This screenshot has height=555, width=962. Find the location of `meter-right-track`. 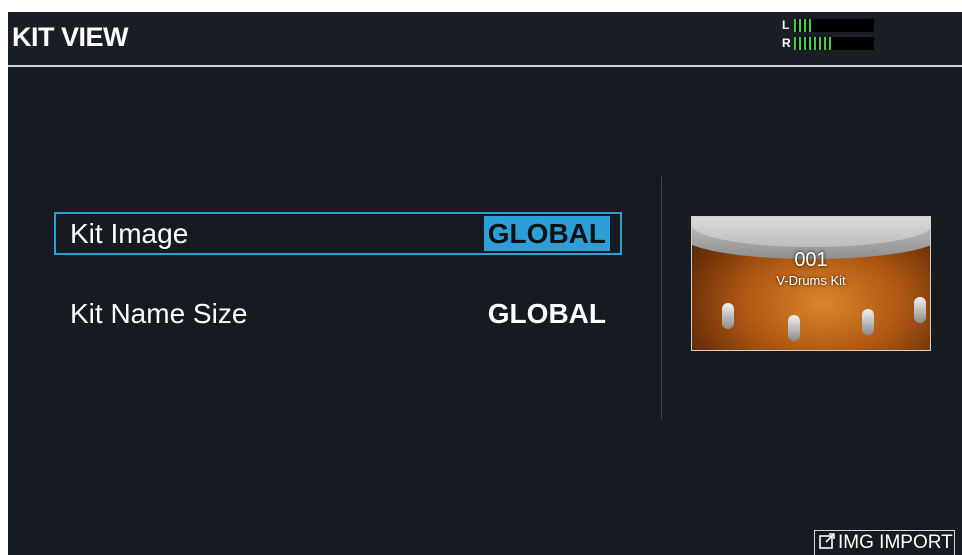

meter-right-track is located at coordinates (834, 43).